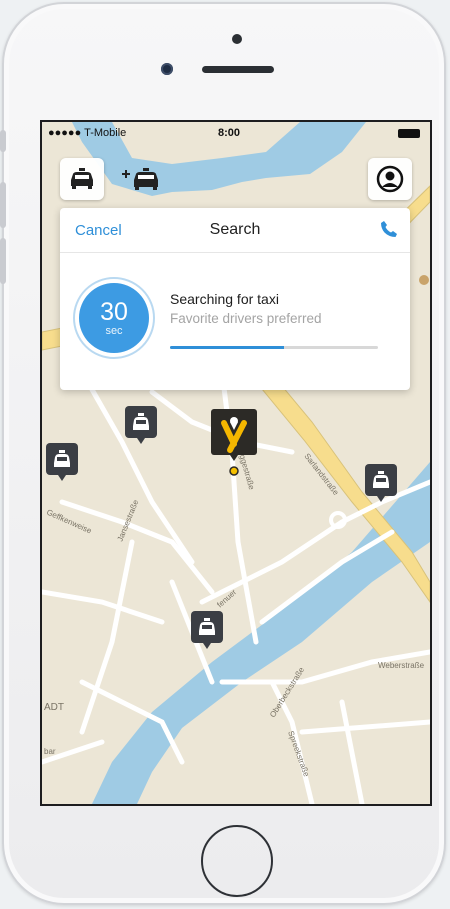 The width and height of the screenshot is (450, 909). I want to click on carrier-label: ●●●●● T-Mobile, so click(87, 133).